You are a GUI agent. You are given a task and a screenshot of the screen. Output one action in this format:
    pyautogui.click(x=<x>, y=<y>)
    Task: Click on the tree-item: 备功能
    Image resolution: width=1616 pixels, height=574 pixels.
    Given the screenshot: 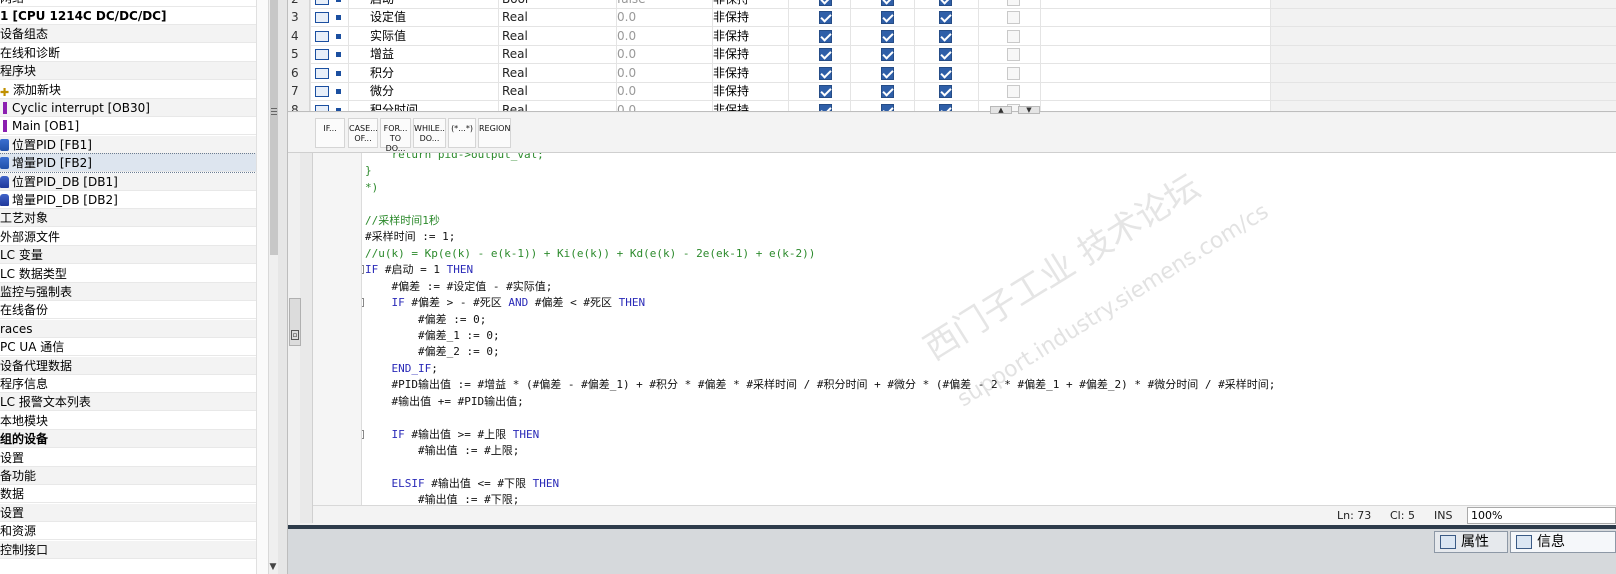 What is the action you would take?
    pyautogui.click(x=128, y=476)
    